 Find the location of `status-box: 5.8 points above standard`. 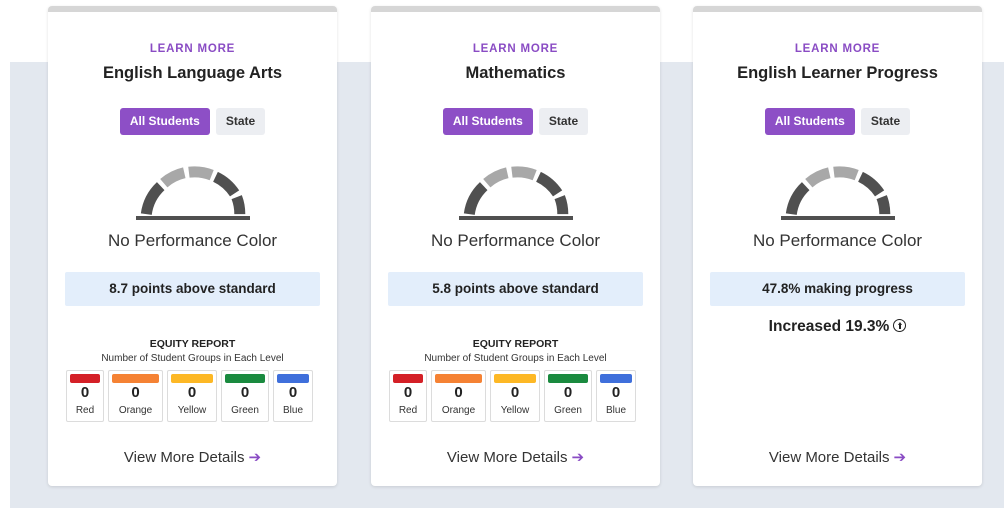

status-box: 5.8 points above standard is located at coordinates (515, 289).